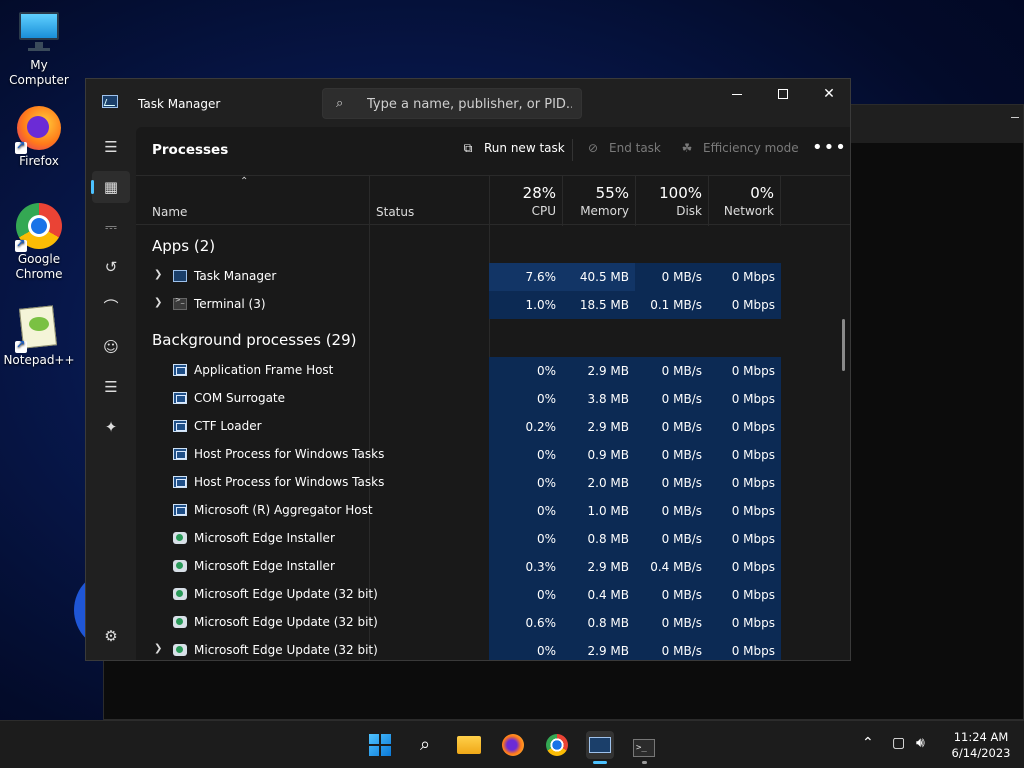 The height and width of the screenshot is (768, 1024). I want to click on performance-icon: ⎓, so click(111, 227).